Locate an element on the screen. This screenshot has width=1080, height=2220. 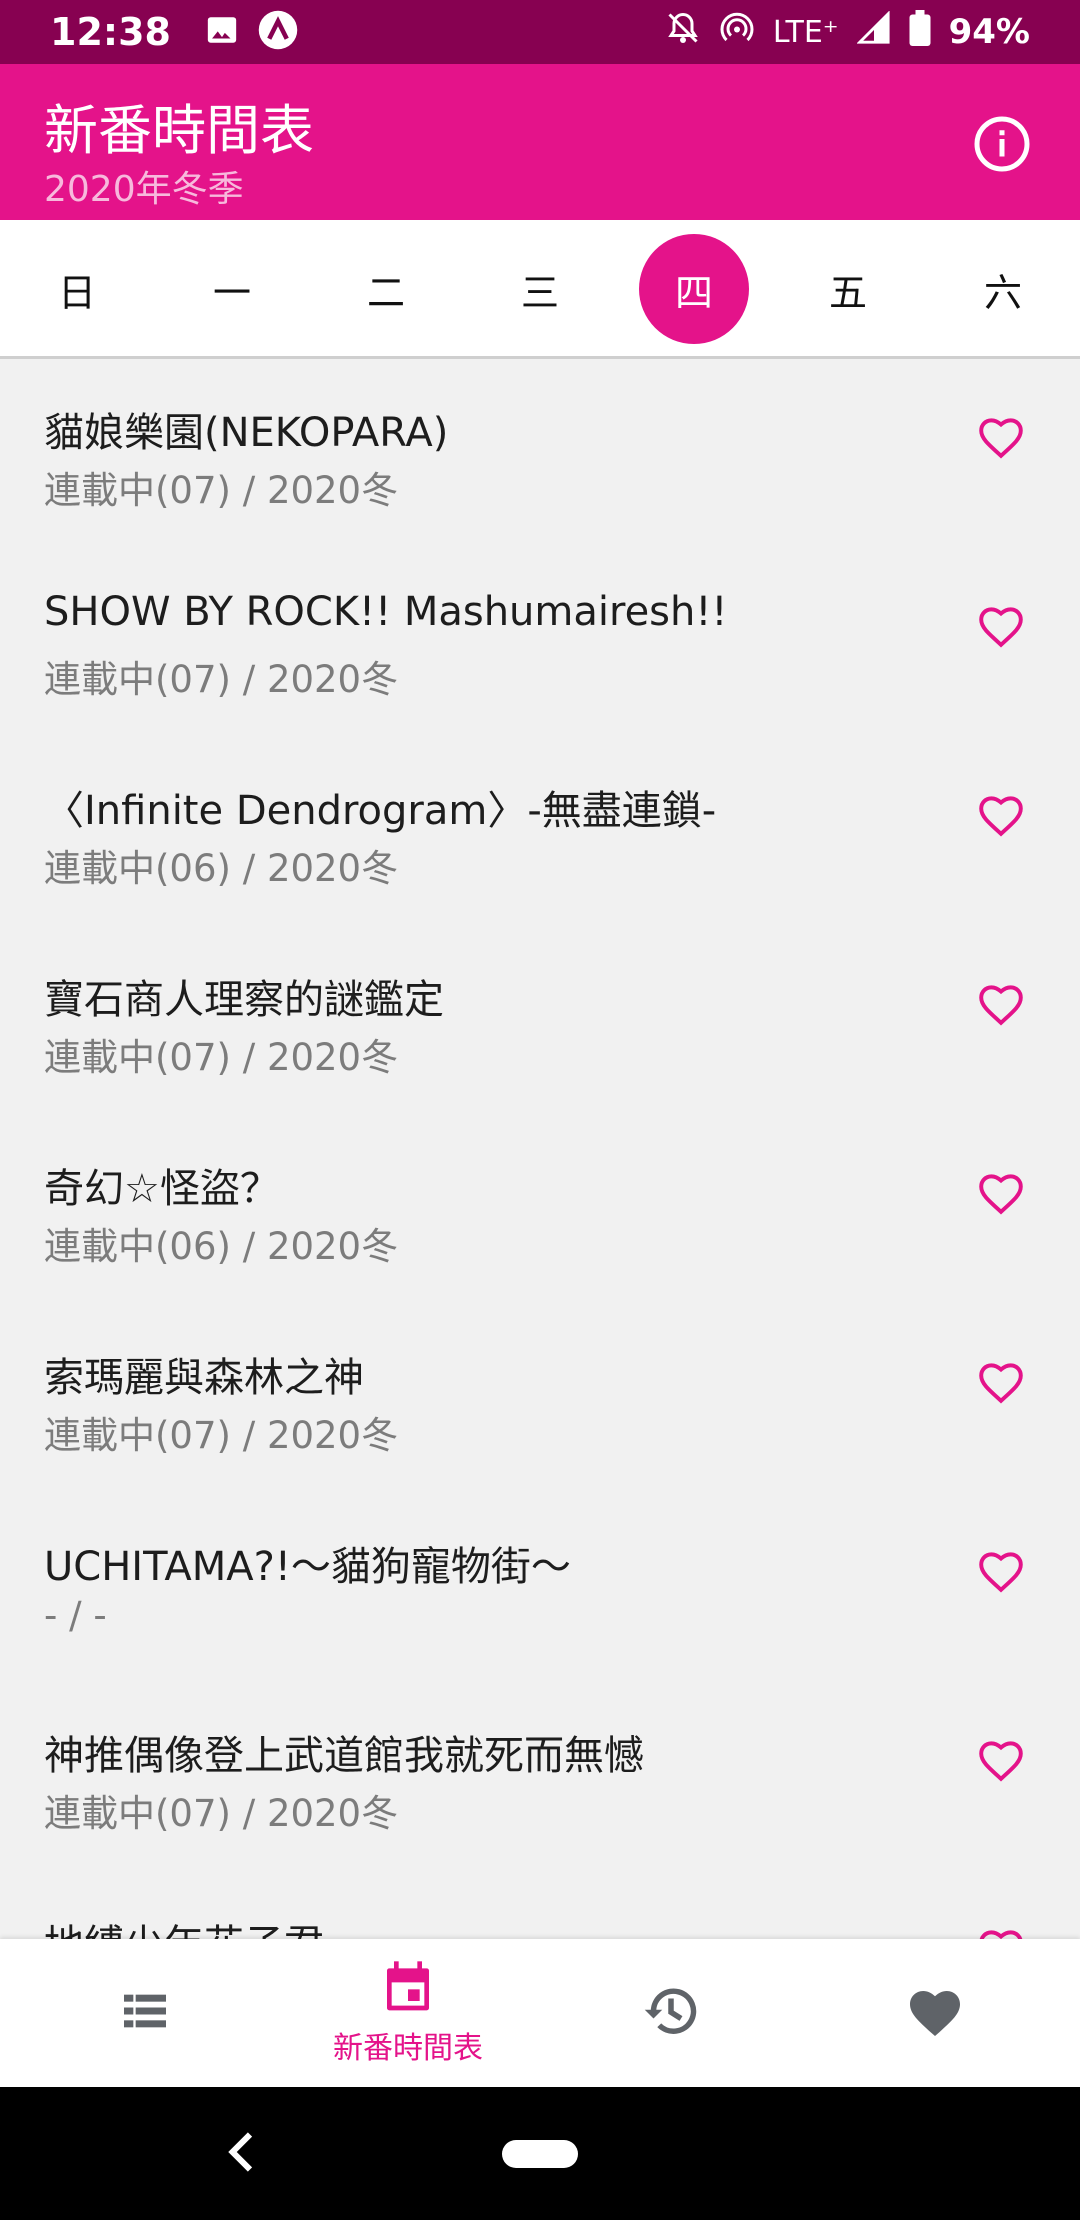
bottom-navigation: 新番時間表 is located at coordinates (540, 2013).